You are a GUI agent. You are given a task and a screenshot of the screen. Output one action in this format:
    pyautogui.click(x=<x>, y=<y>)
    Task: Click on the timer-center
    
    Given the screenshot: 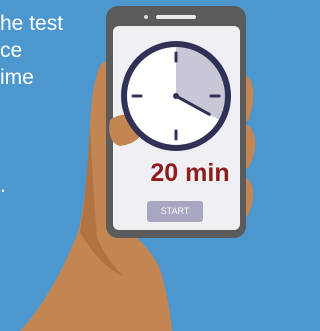 What is the action you would take?
    pyautogui.click(x=176, y=96)
    